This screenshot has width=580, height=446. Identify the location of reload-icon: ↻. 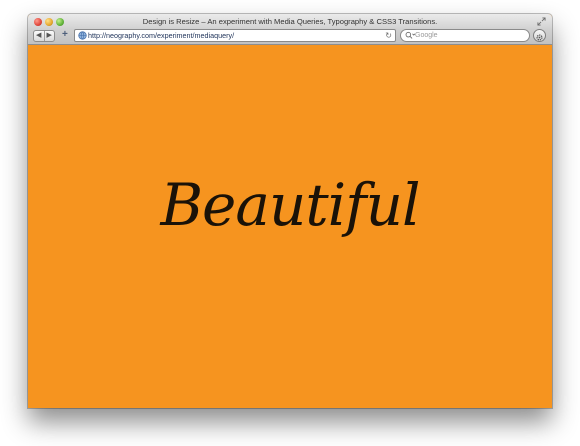
(388, 35).